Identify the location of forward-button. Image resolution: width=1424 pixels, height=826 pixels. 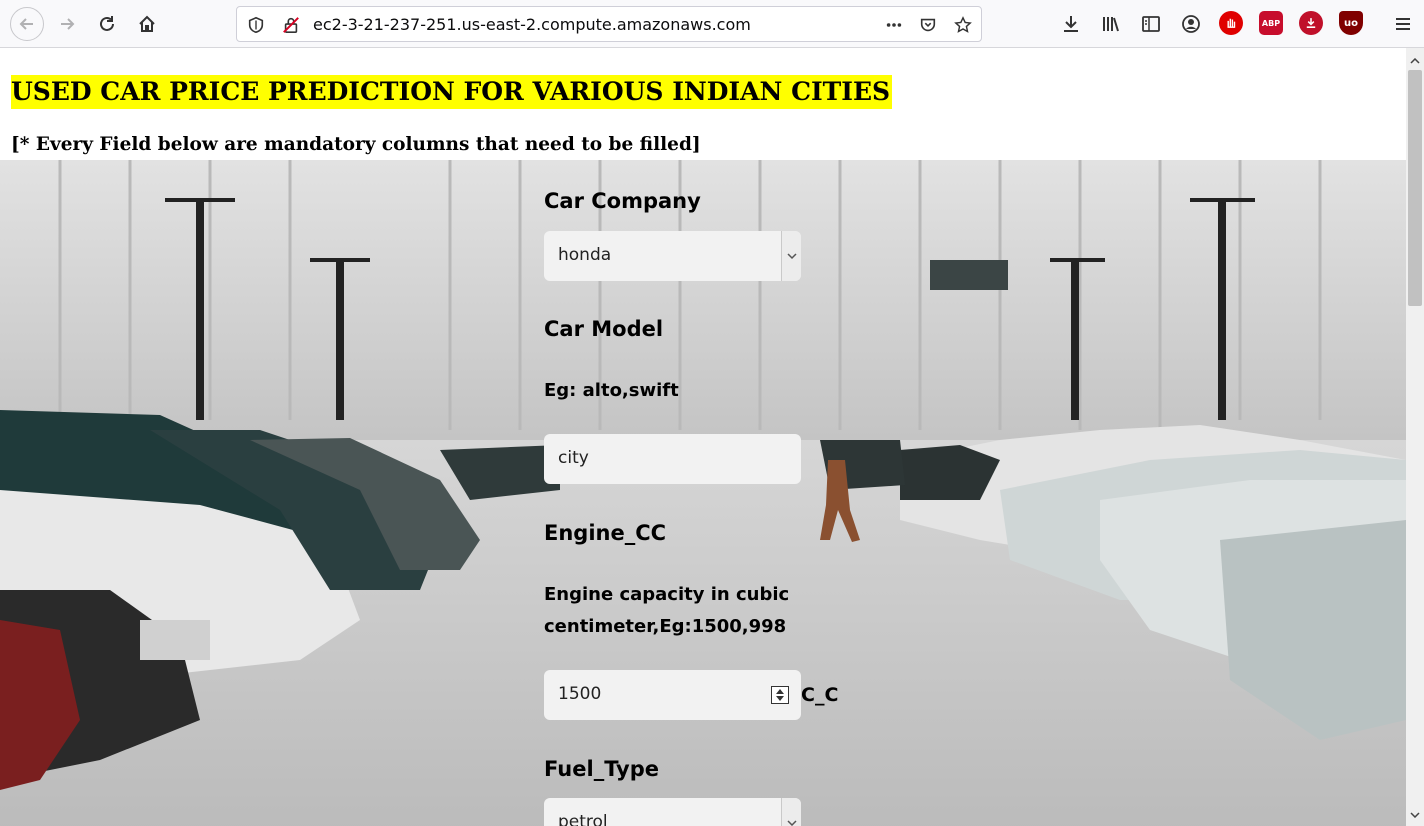
(67, 24).